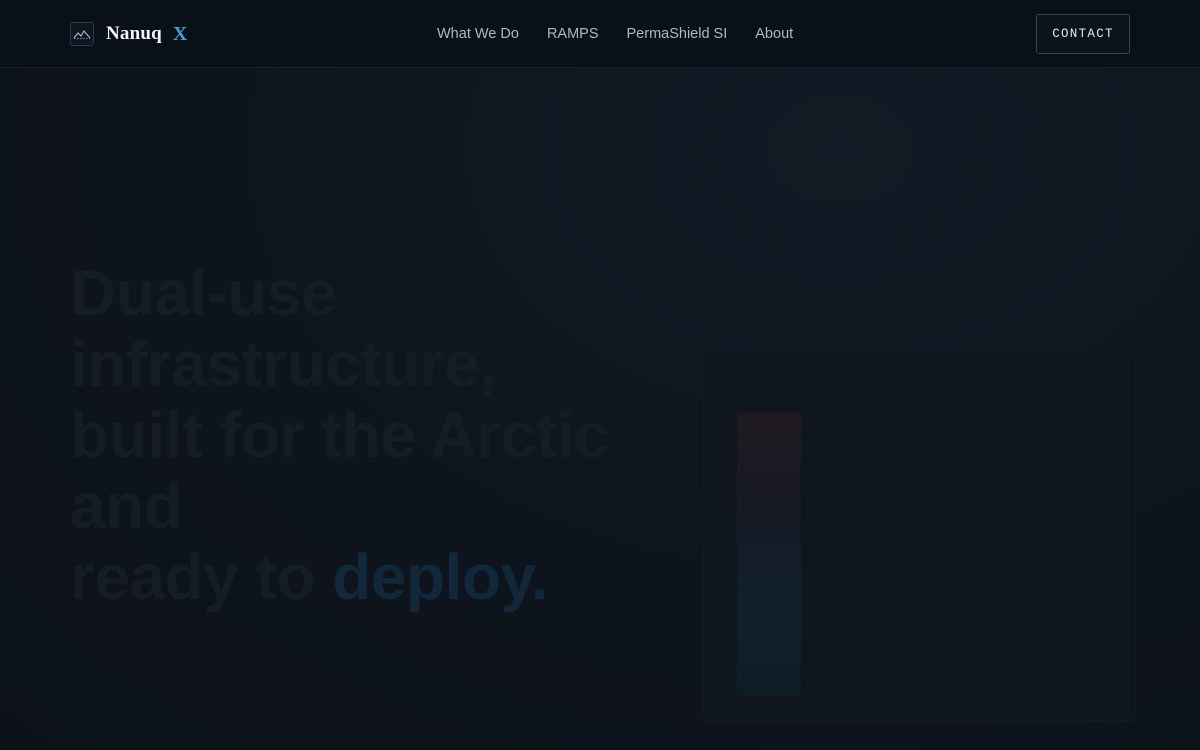 The width and height of the screenshot is (1200, 750). I want to click on brand-mark-x: X, so click(180, 33).